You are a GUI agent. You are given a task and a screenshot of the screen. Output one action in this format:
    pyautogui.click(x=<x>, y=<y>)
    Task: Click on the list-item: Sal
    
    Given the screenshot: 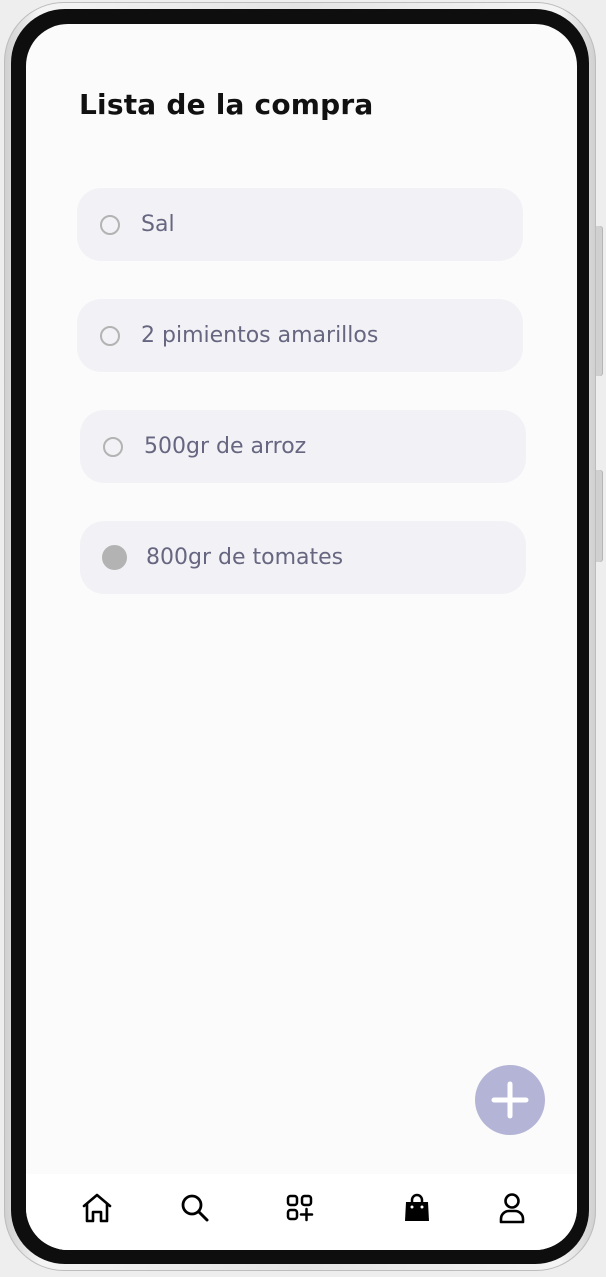 What is the action you would take?
    pyautogui.click(x=300, y=224)
    